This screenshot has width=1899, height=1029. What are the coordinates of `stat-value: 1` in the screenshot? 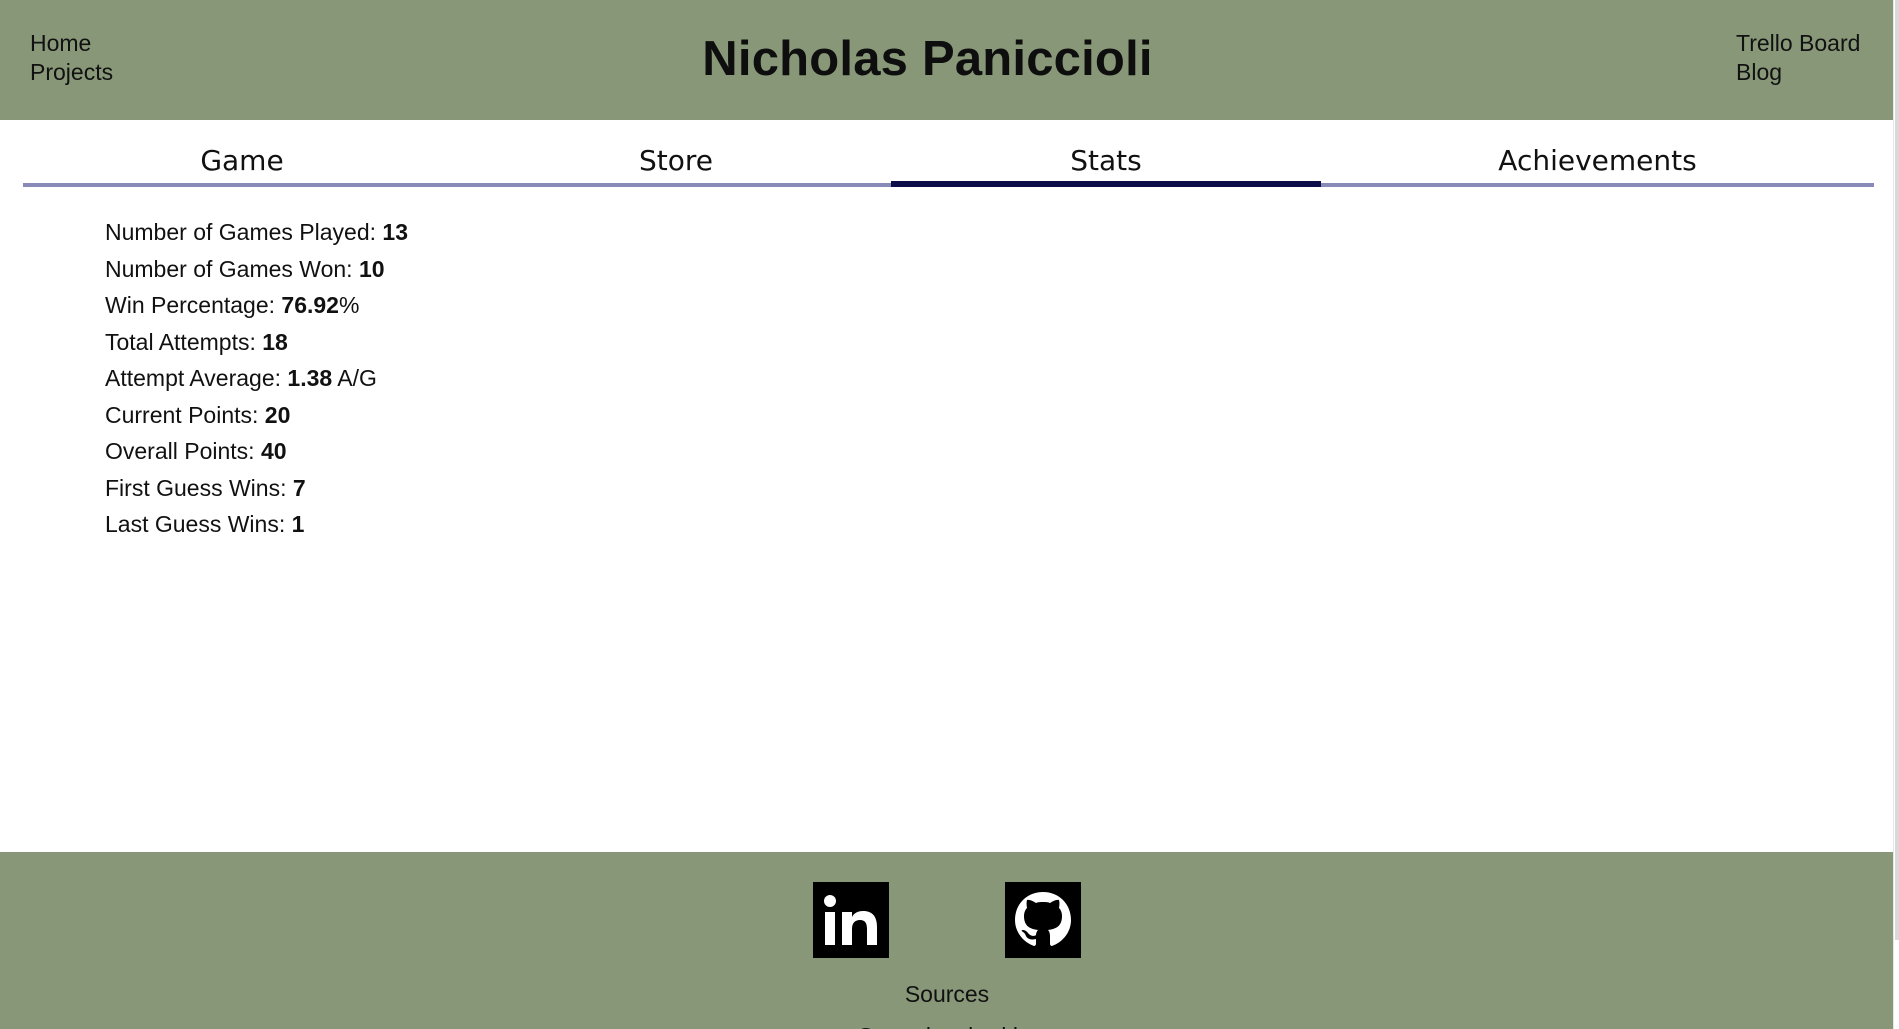 It's located at (298, 524).